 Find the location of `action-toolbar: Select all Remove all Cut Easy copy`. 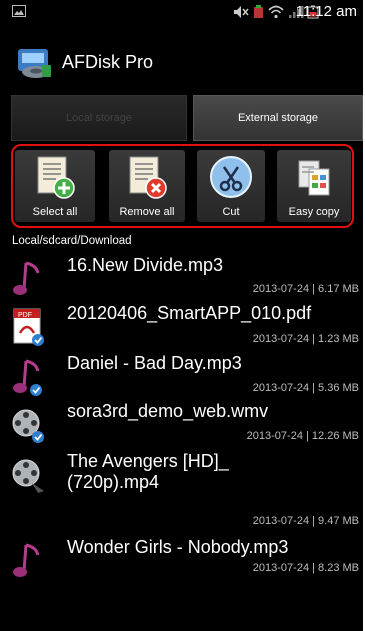

action-toolbar: Select all Remove all Cut Easy copy is located at coordinates (182, 186).